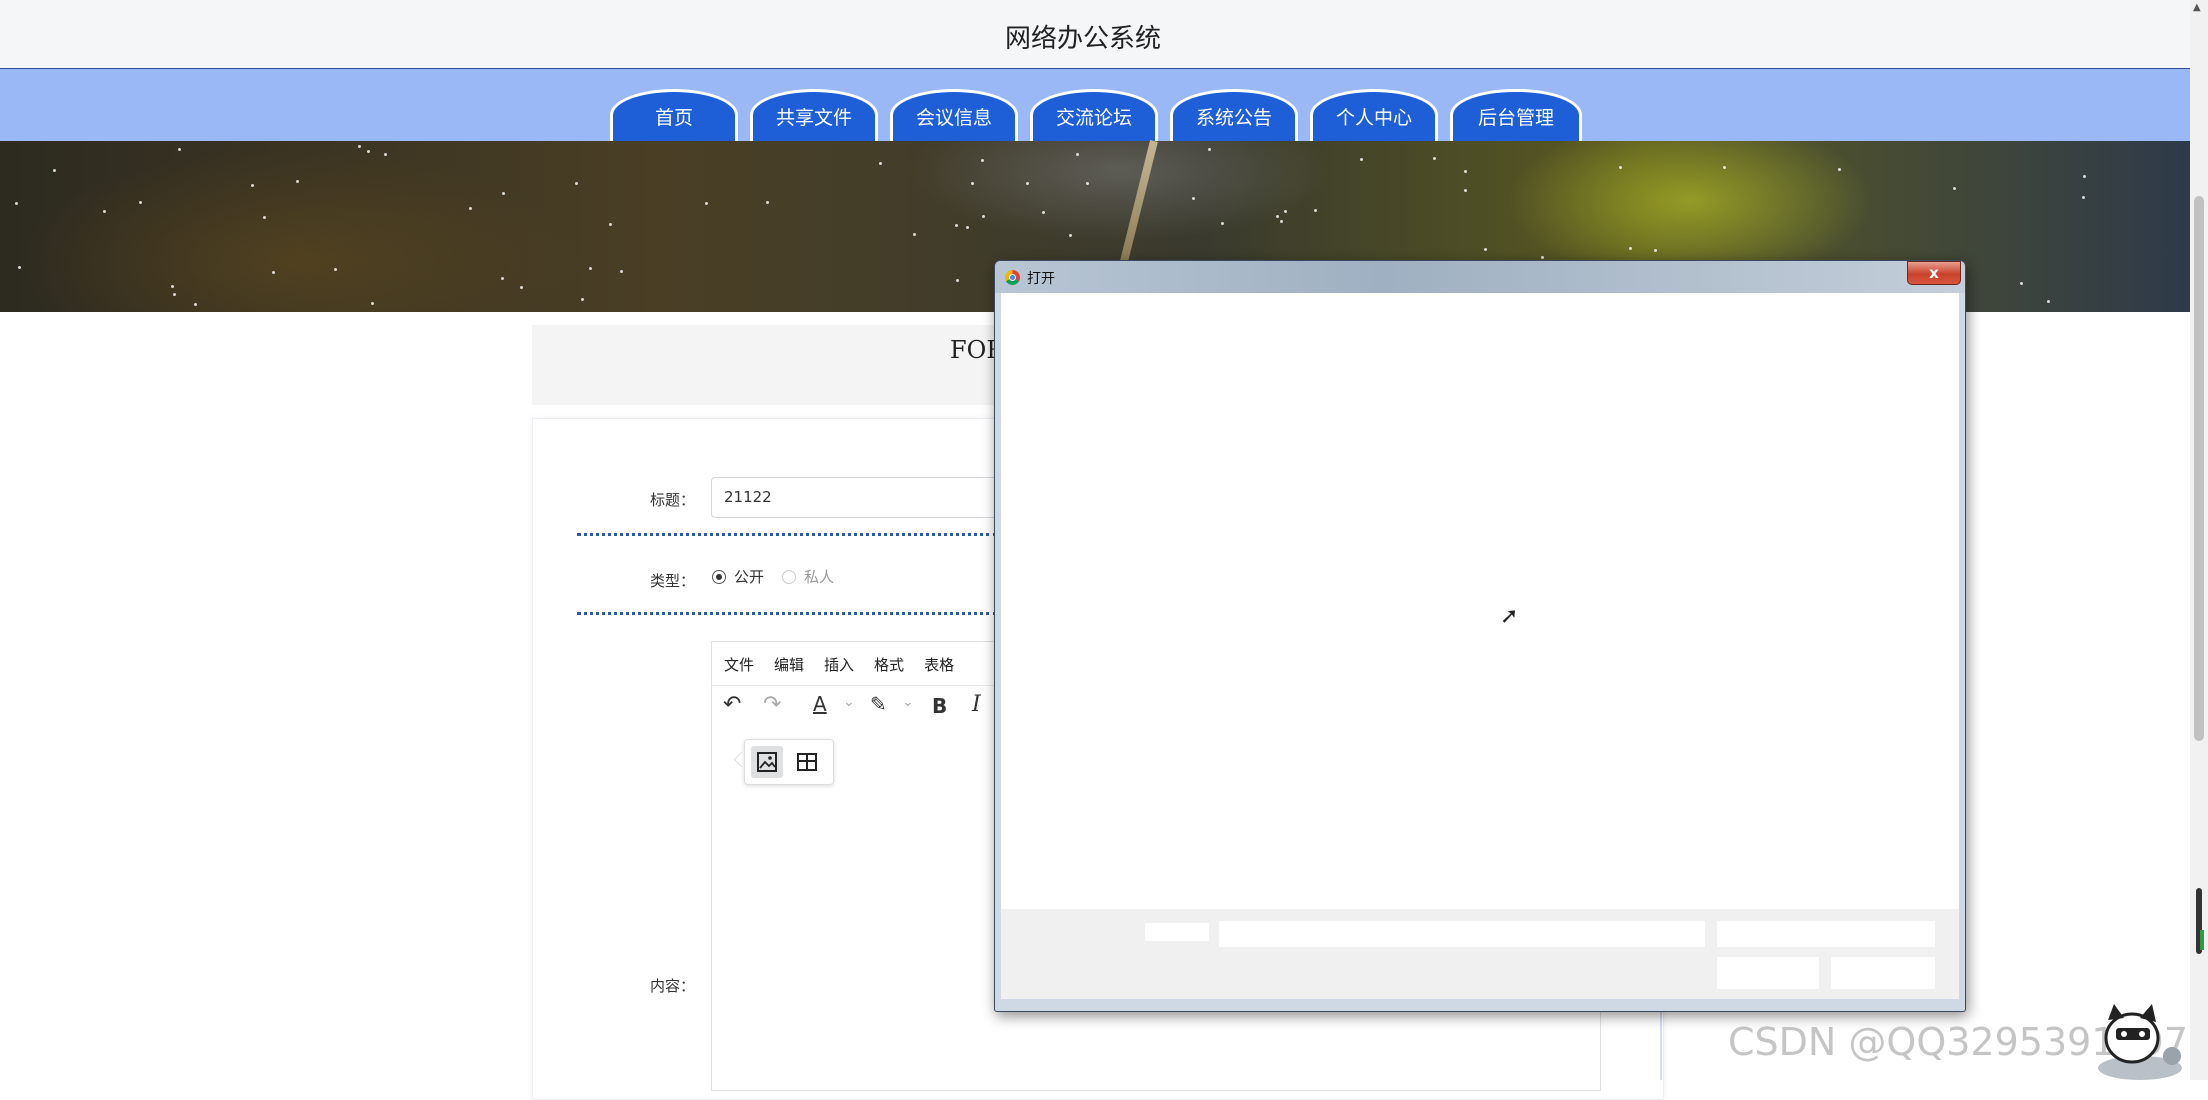 Image resolution: width=2208 pixels, height=1100 pixels. I want to click on menu-format: 格式, so click(889, 664).